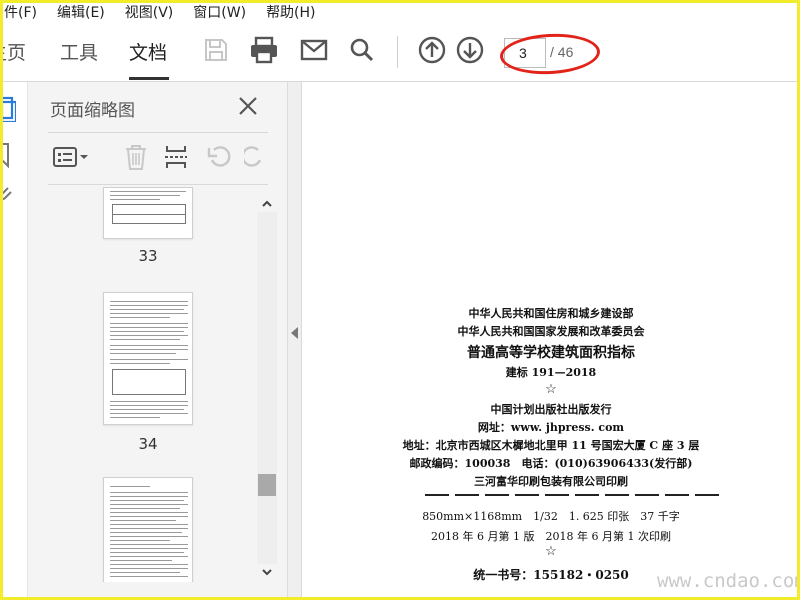  What do you see at coordinates (728, 581) in the screenshot?
I see `watermark: www.cndao.com` at bounding box center [728, 581].